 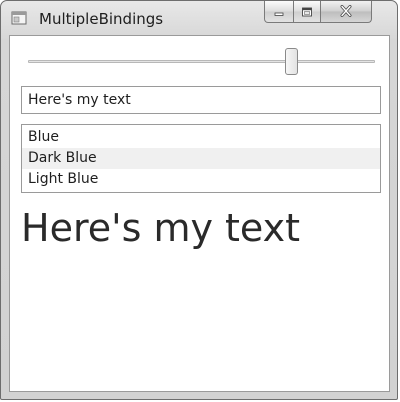 I want to click on list-item-dark-blue: Dark Blue, so click(x=201, y=158).